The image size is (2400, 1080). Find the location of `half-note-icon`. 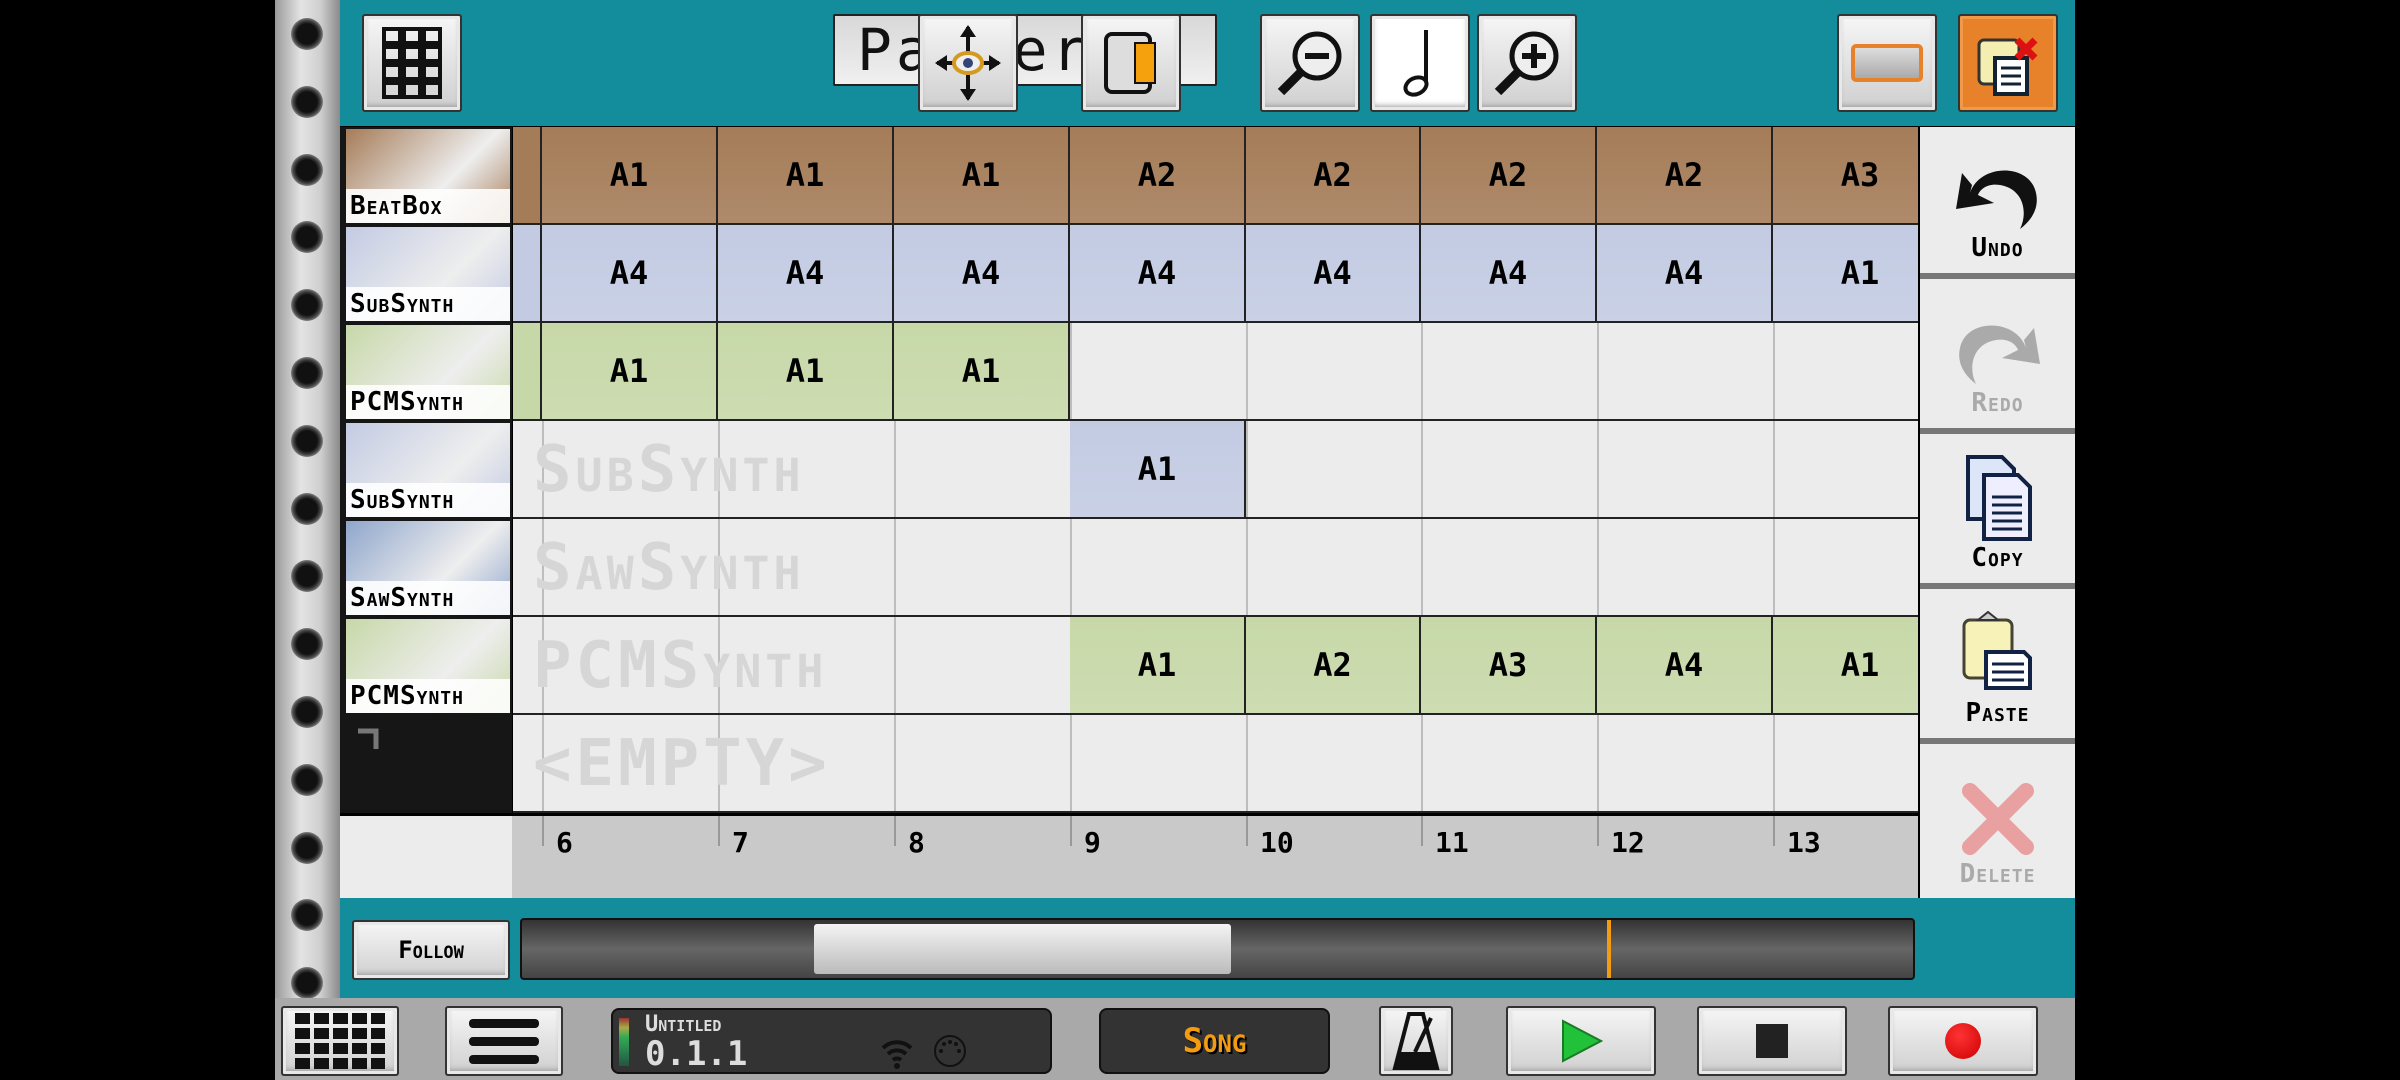

half-note-icon is located at coordinates (1416, 63).